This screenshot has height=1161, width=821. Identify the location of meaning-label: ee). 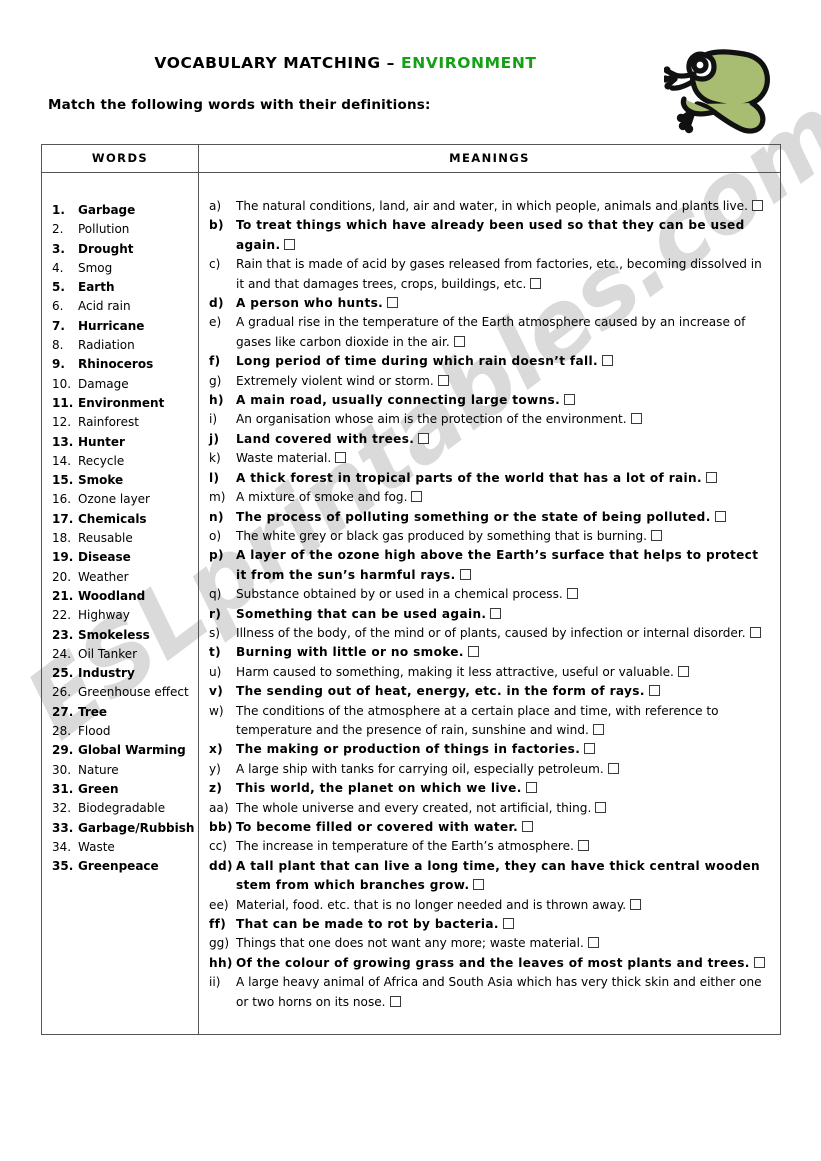
(219, 904).